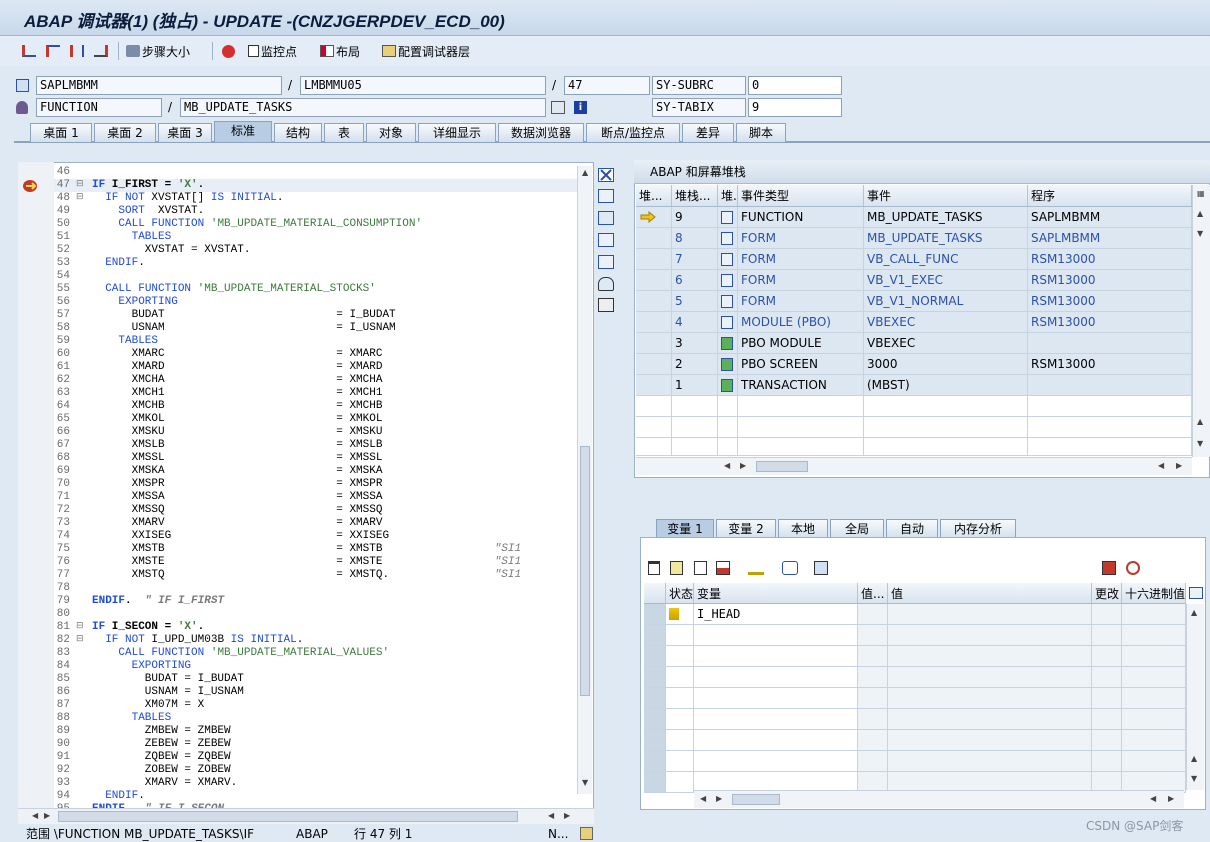 This screenshot has height=842, width=1210. Describe the element at coordinates (1107, 593) in the screenshot. I see `variables-column-header: 更改` at that location.